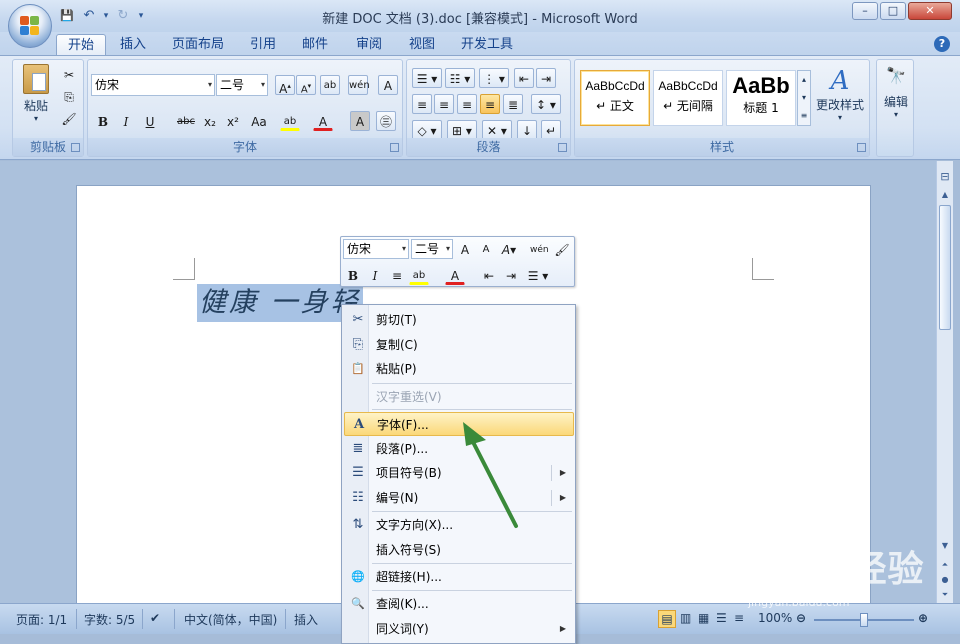 This screenshot has width=960, height=644. I want to click on styles-scroll: ▴ ▾ ≡, so click(804, 98).